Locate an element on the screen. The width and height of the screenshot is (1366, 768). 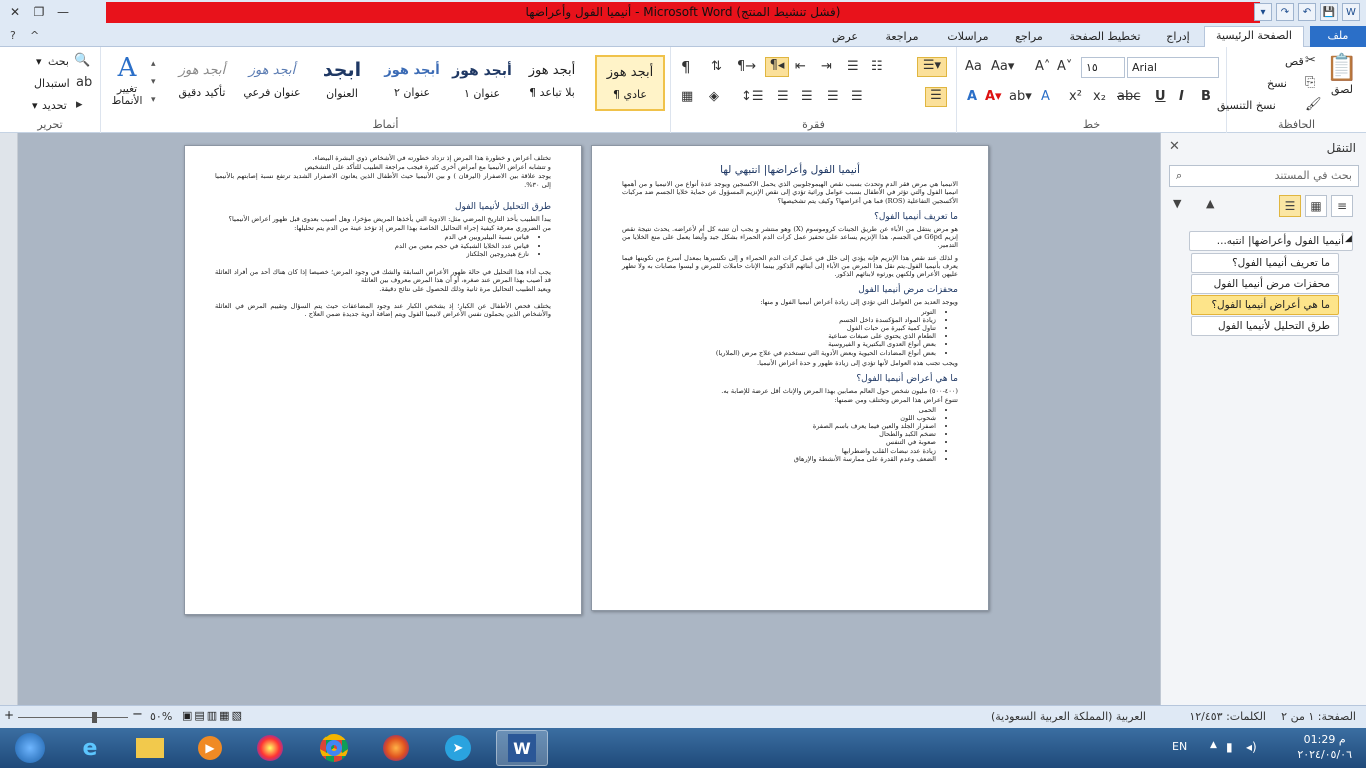
change-case-icon: Aa▾ is located at coordinates (1002, 67).